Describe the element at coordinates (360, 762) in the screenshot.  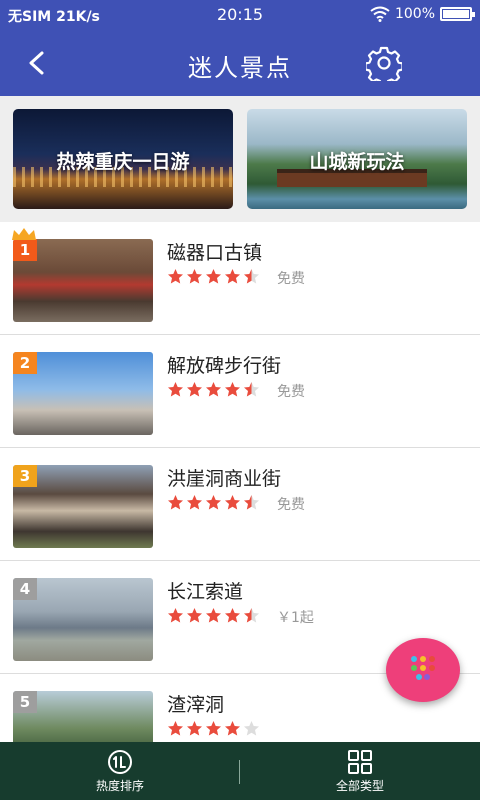
I see `grid-icon` at that location.